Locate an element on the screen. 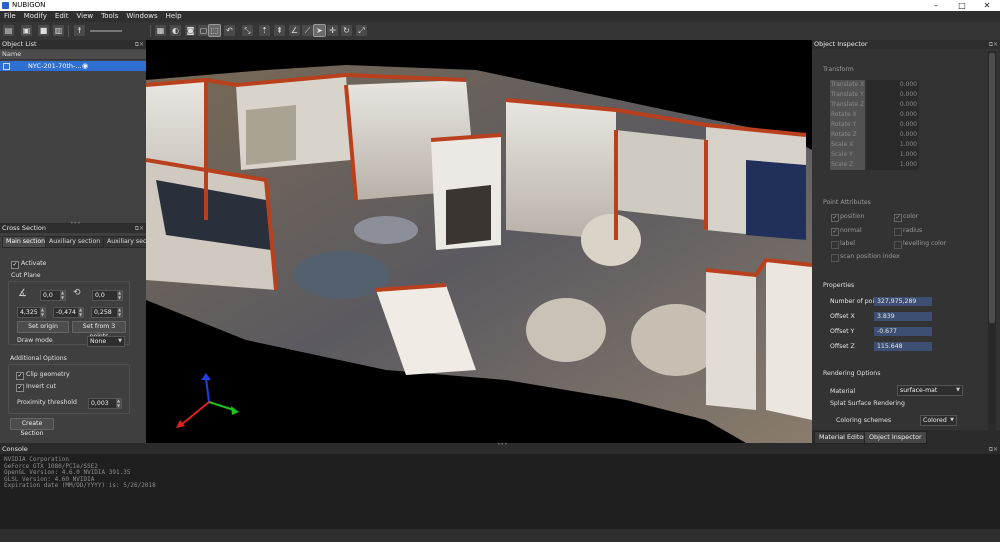 This screenshot has width=1000, height=542. save-icon: ■ is located at coordinates (43, 30).